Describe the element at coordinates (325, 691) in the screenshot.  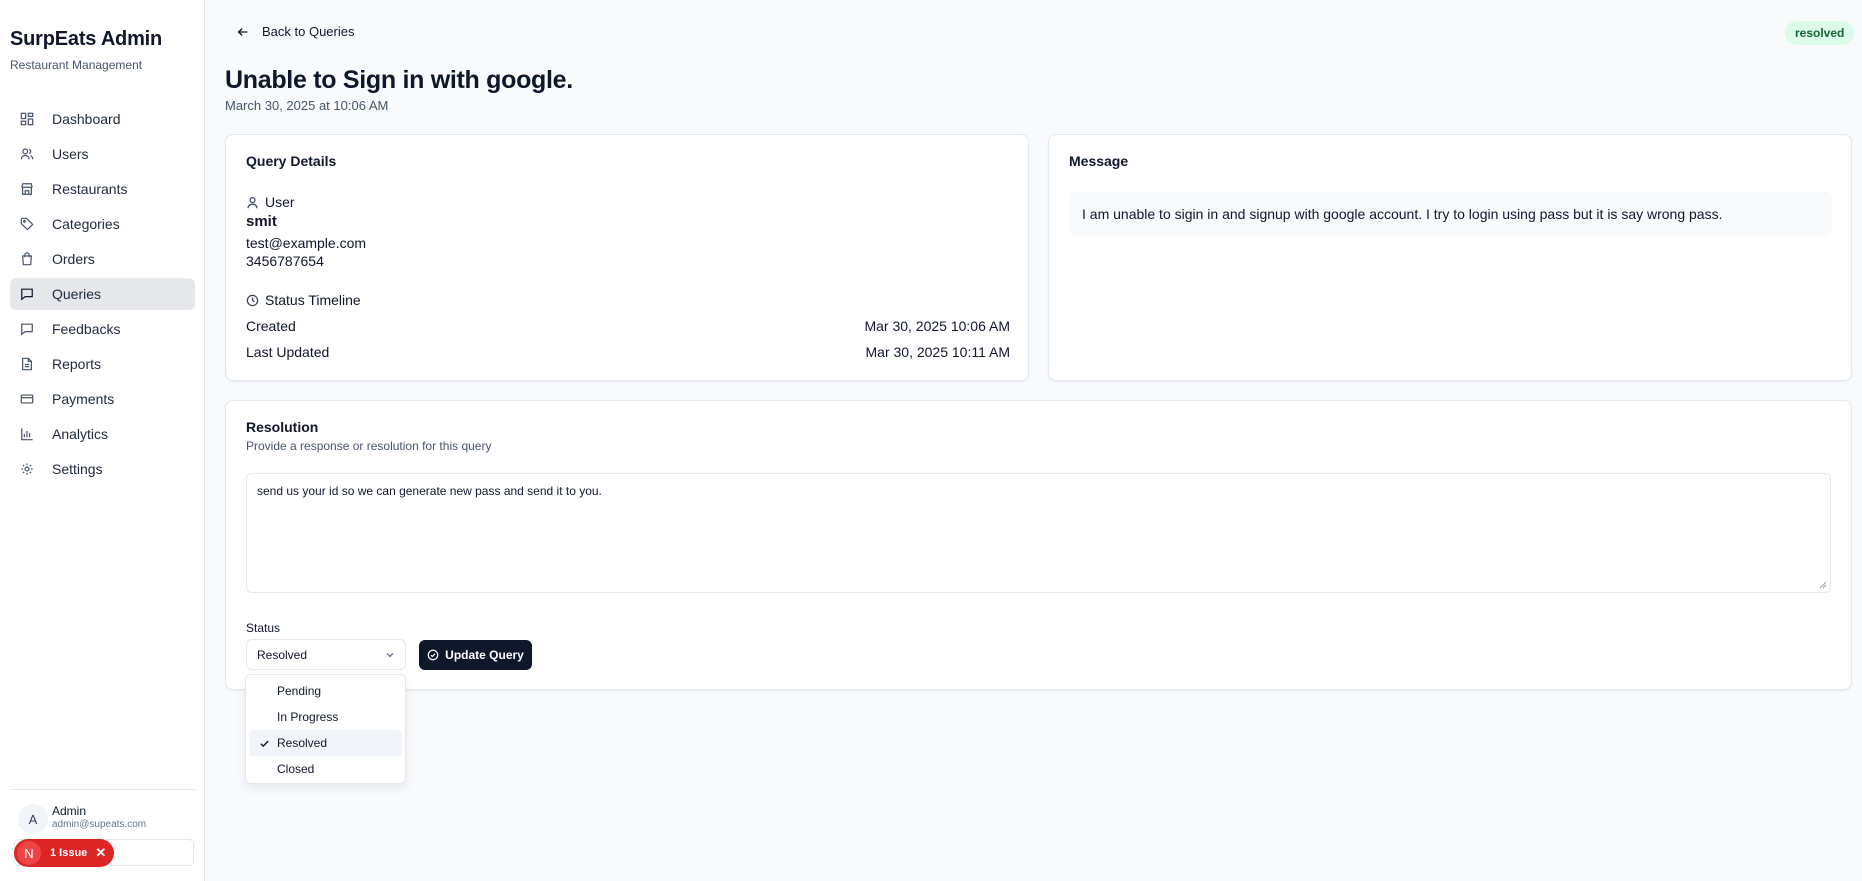
I see `status-option-pending: Pending` at that location.